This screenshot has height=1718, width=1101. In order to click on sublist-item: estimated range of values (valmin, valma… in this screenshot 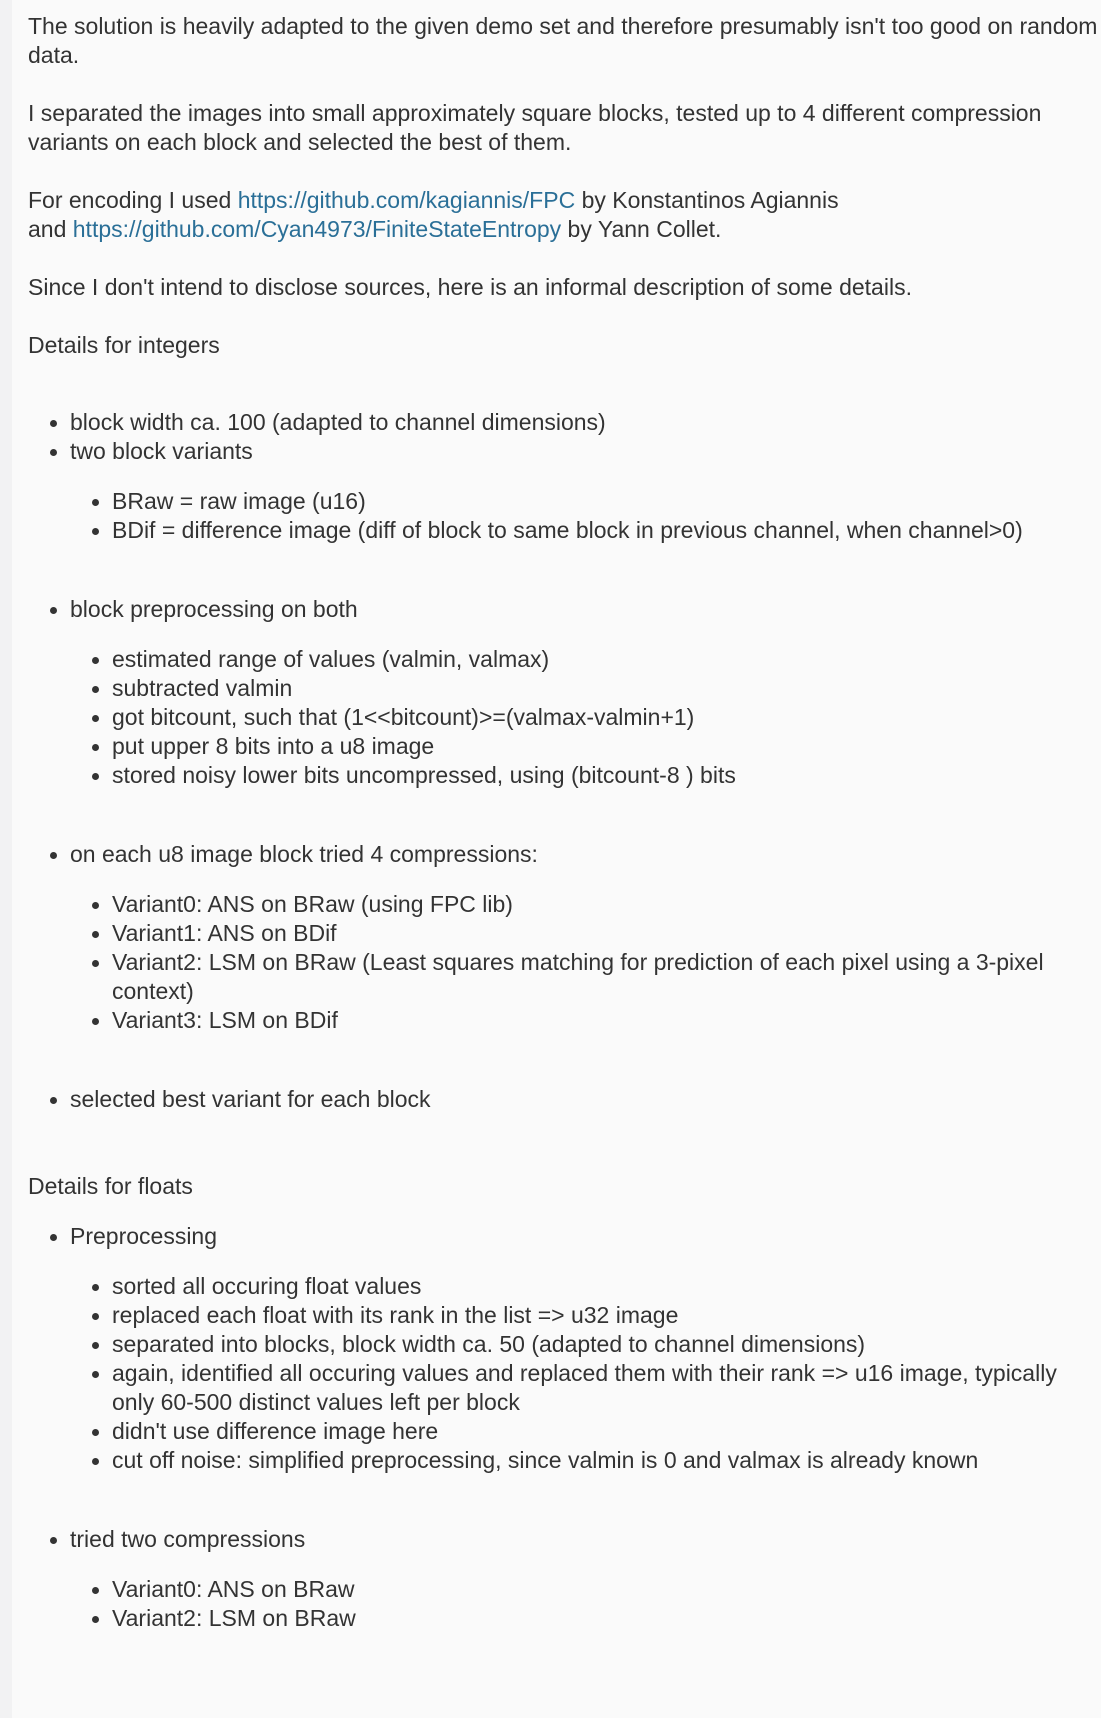, I will do `click(568, 659)`.